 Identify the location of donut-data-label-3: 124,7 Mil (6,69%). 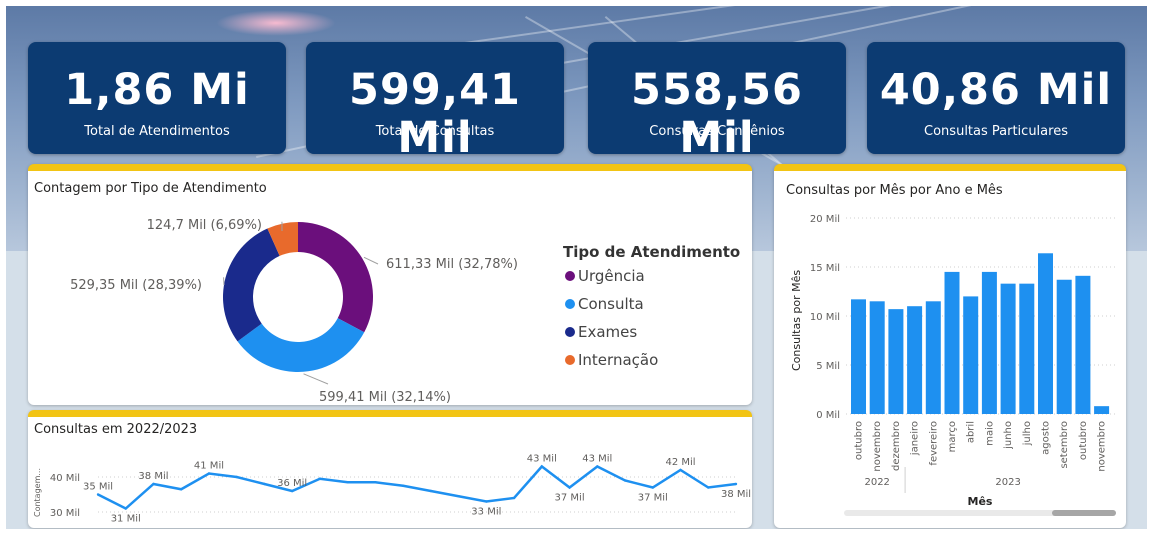
(204, 225).